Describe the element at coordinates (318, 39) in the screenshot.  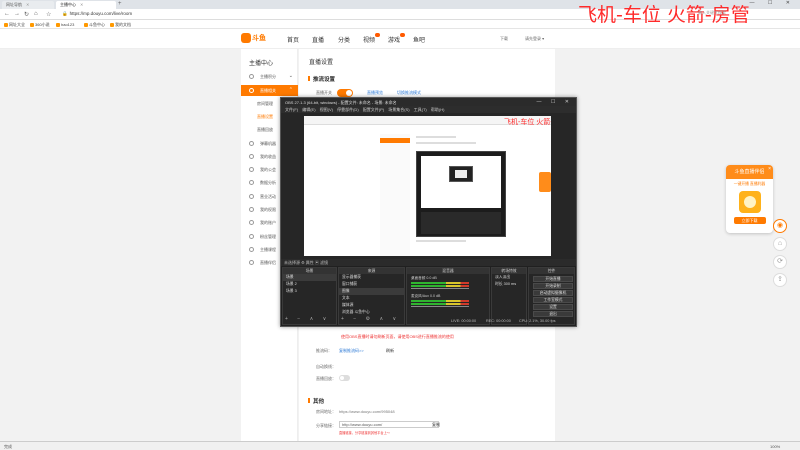
I see `nav-live: 直播` at that location.